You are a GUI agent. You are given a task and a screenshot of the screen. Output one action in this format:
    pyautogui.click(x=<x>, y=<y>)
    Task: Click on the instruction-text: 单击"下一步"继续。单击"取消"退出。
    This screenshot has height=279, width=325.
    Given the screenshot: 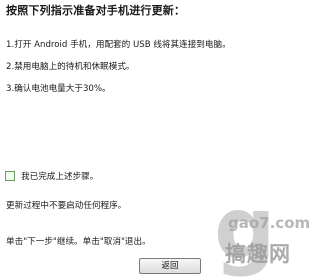 What is the action you would take?
    pyautogui.click(x=78, y=242)
    